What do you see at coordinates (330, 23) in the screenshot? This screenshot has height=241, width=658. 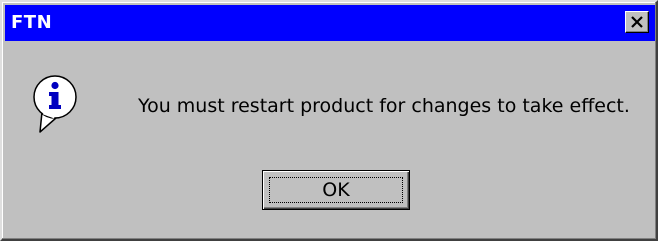 I see `title-bar: FTN` at bounding box center [330, 23].